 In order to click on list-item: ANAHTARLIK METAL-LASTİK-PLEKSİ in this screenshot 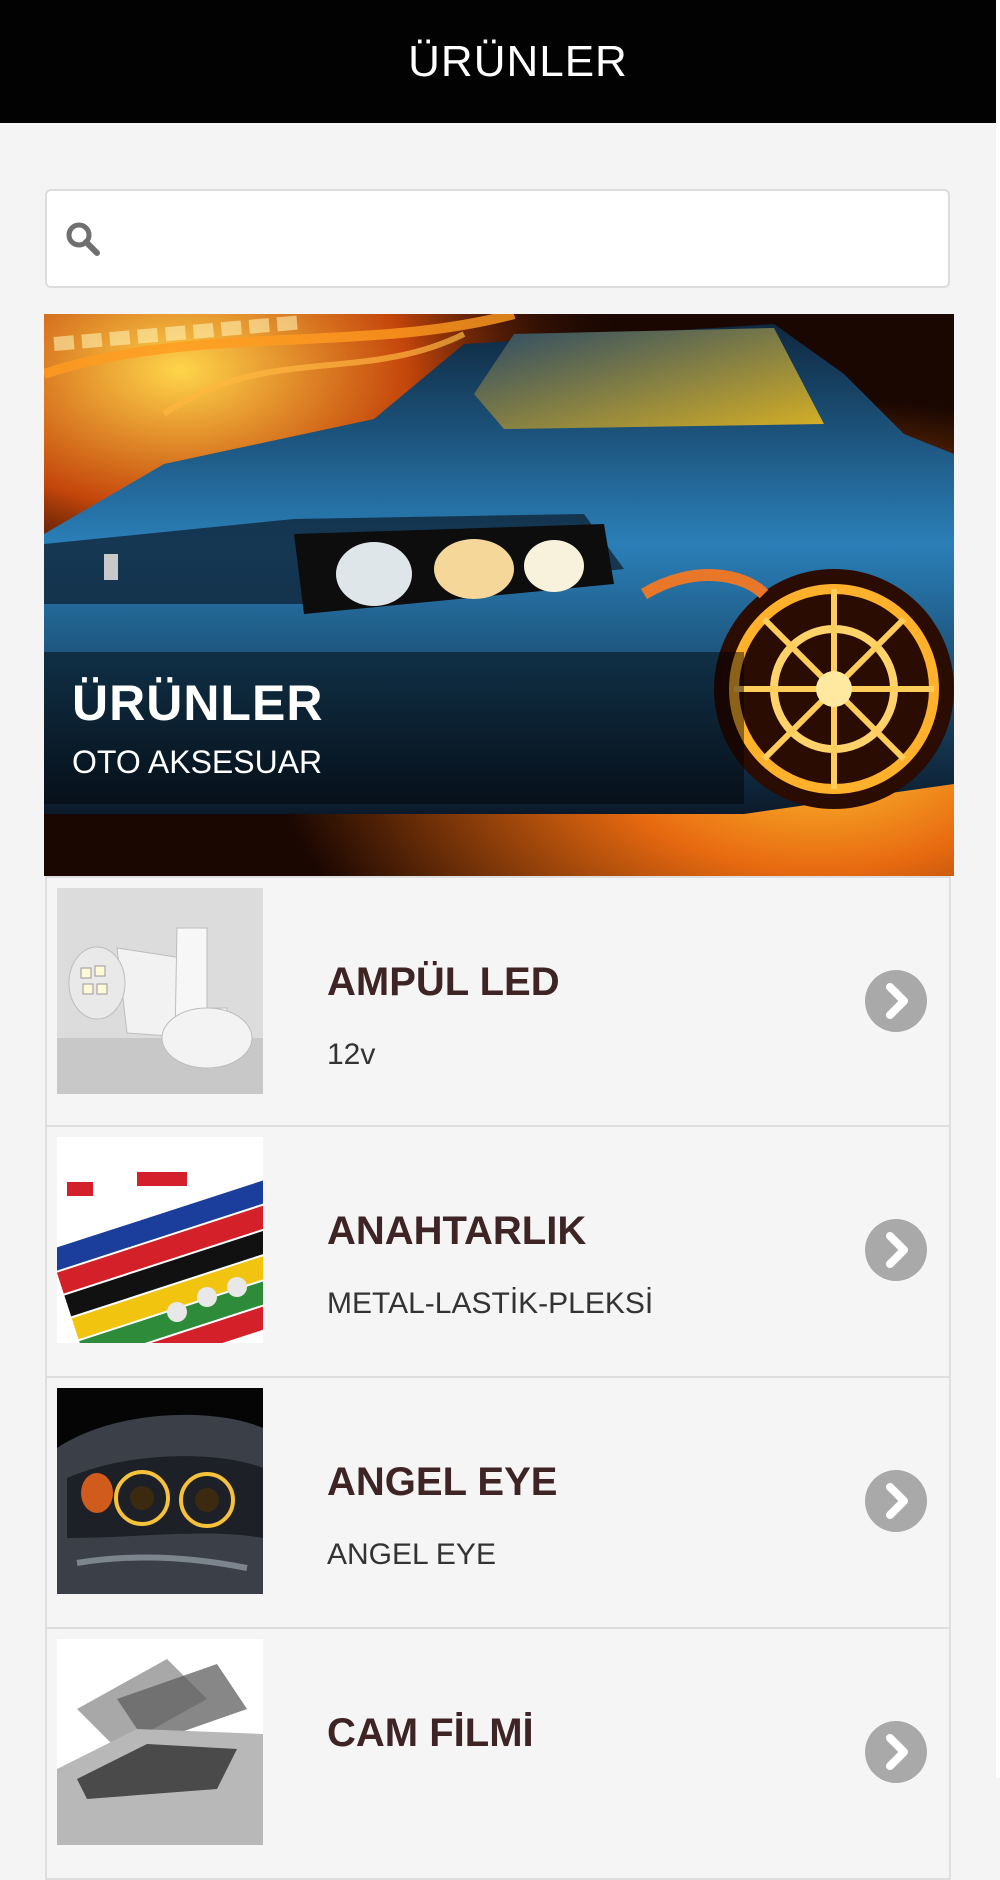, I will do `click(498, 1252)`.